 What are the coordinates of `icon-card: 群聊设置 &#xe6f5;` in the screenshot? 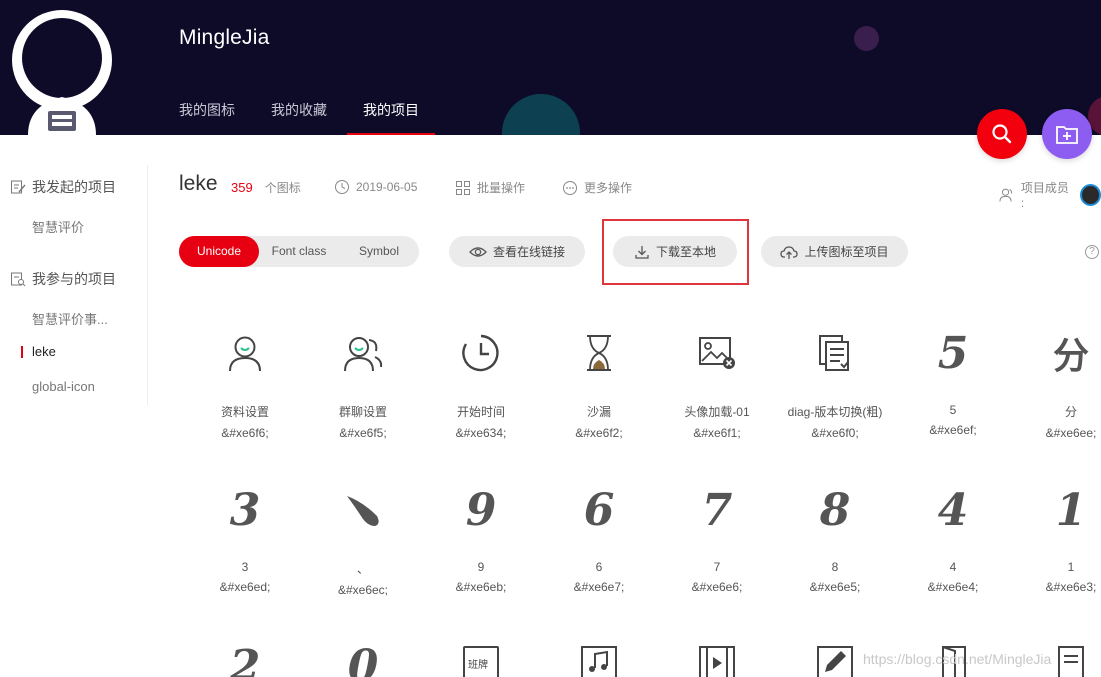 It's located at (363, 381).